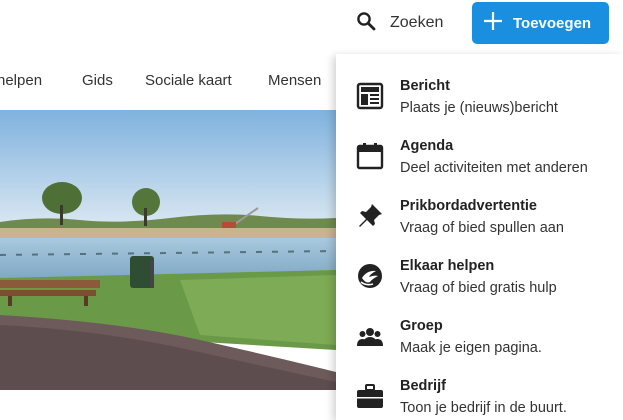  Describe the element at coordinates (311, 28) in the screenshot. I see `top-header: Zoeken Toevoegen` at that location.